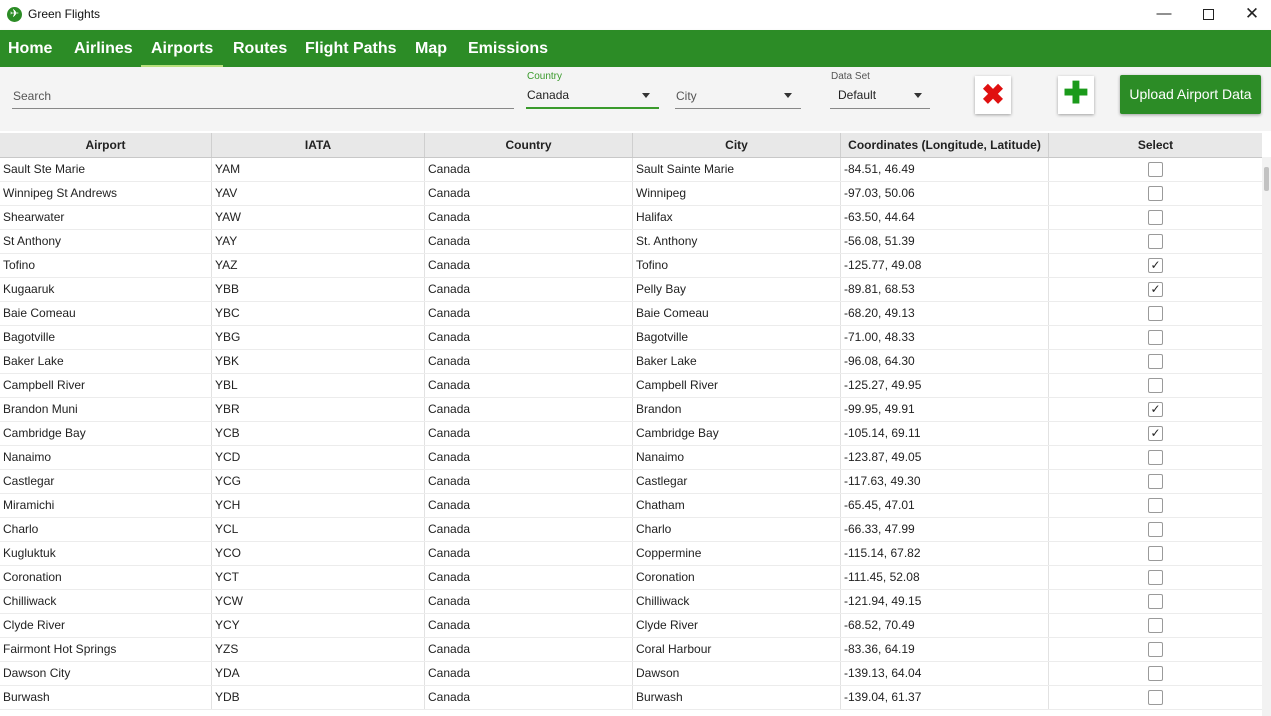 This screenshot has width=1271, height=716. What do you see at coordinates (738, 95) in the screenshot?
I see `city-select: City` at bounding box center [738, 95].